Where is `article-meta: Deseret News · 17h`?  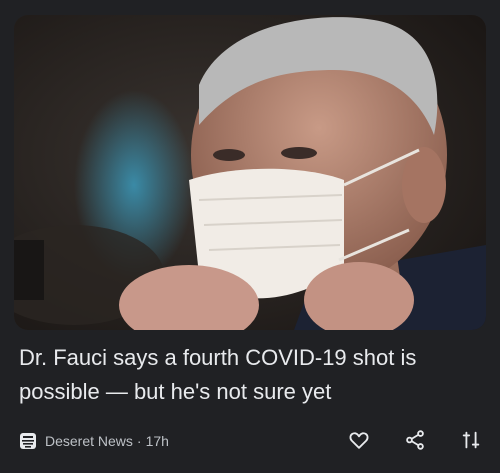
article-meta: Deseret News · 17h is located at coordinates (94, 441).